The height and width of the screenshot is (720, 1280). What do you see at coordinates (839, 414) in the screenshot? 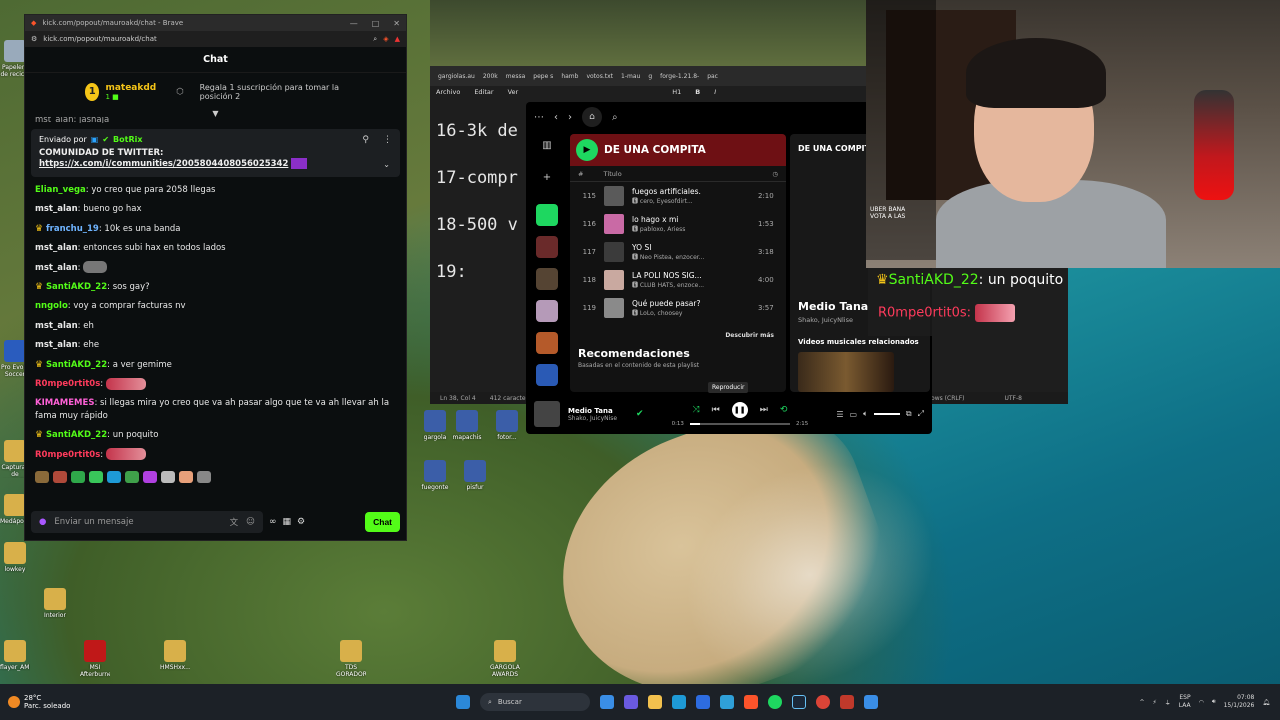
I see `queue-icon: ☰` at bounding box center [839, 414].